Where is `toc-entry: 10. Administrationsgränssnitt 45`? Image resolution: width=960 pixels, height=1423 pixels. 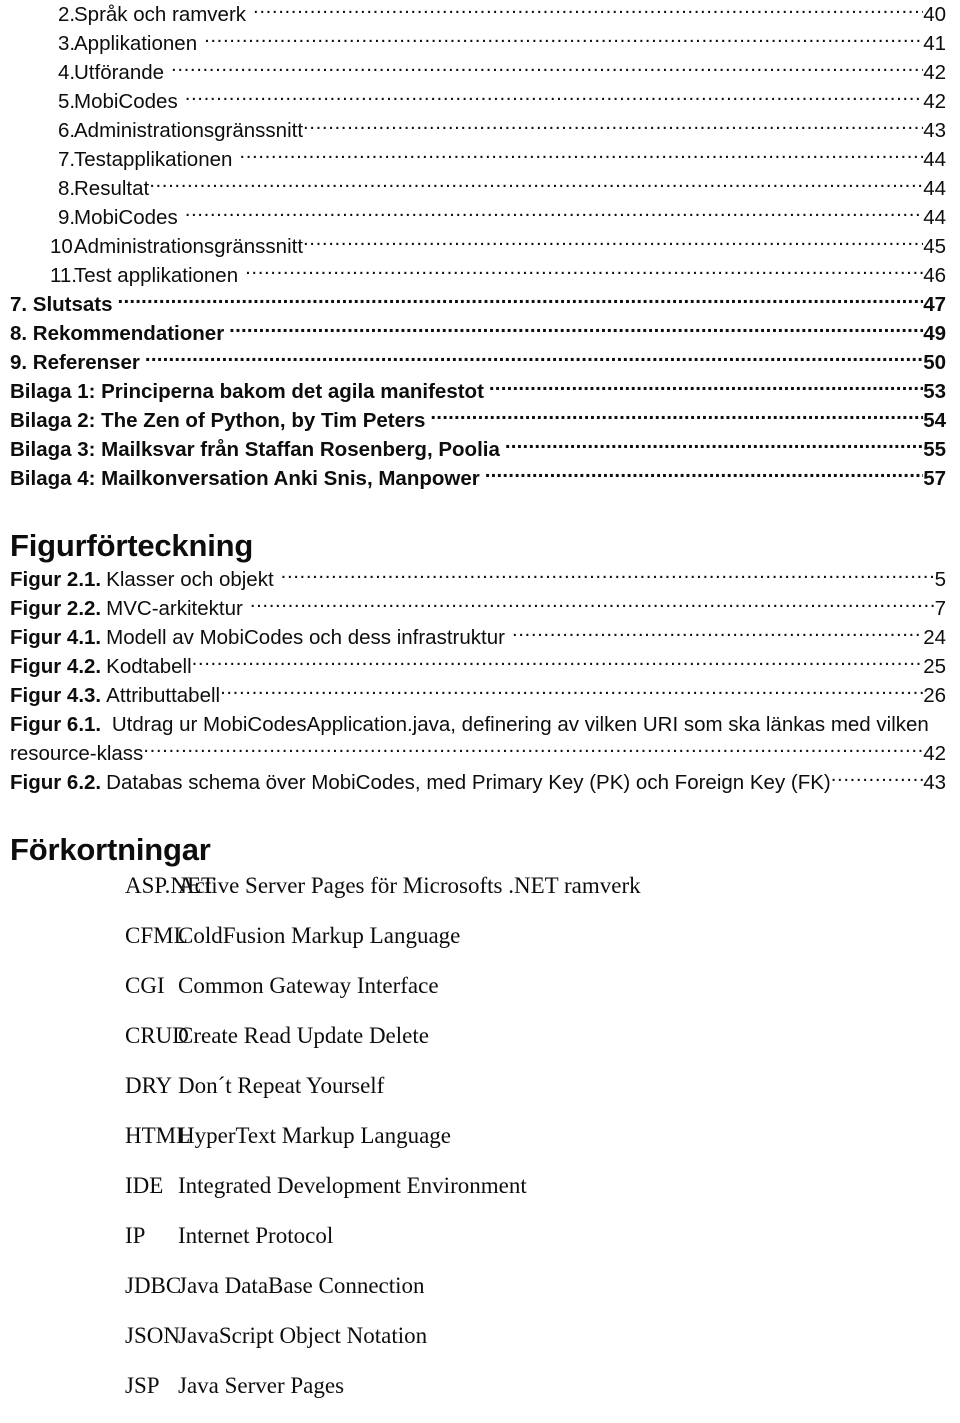 toc-entry: 10. Administrationsgränssnitt 45 is located at coordinates (478, 246).